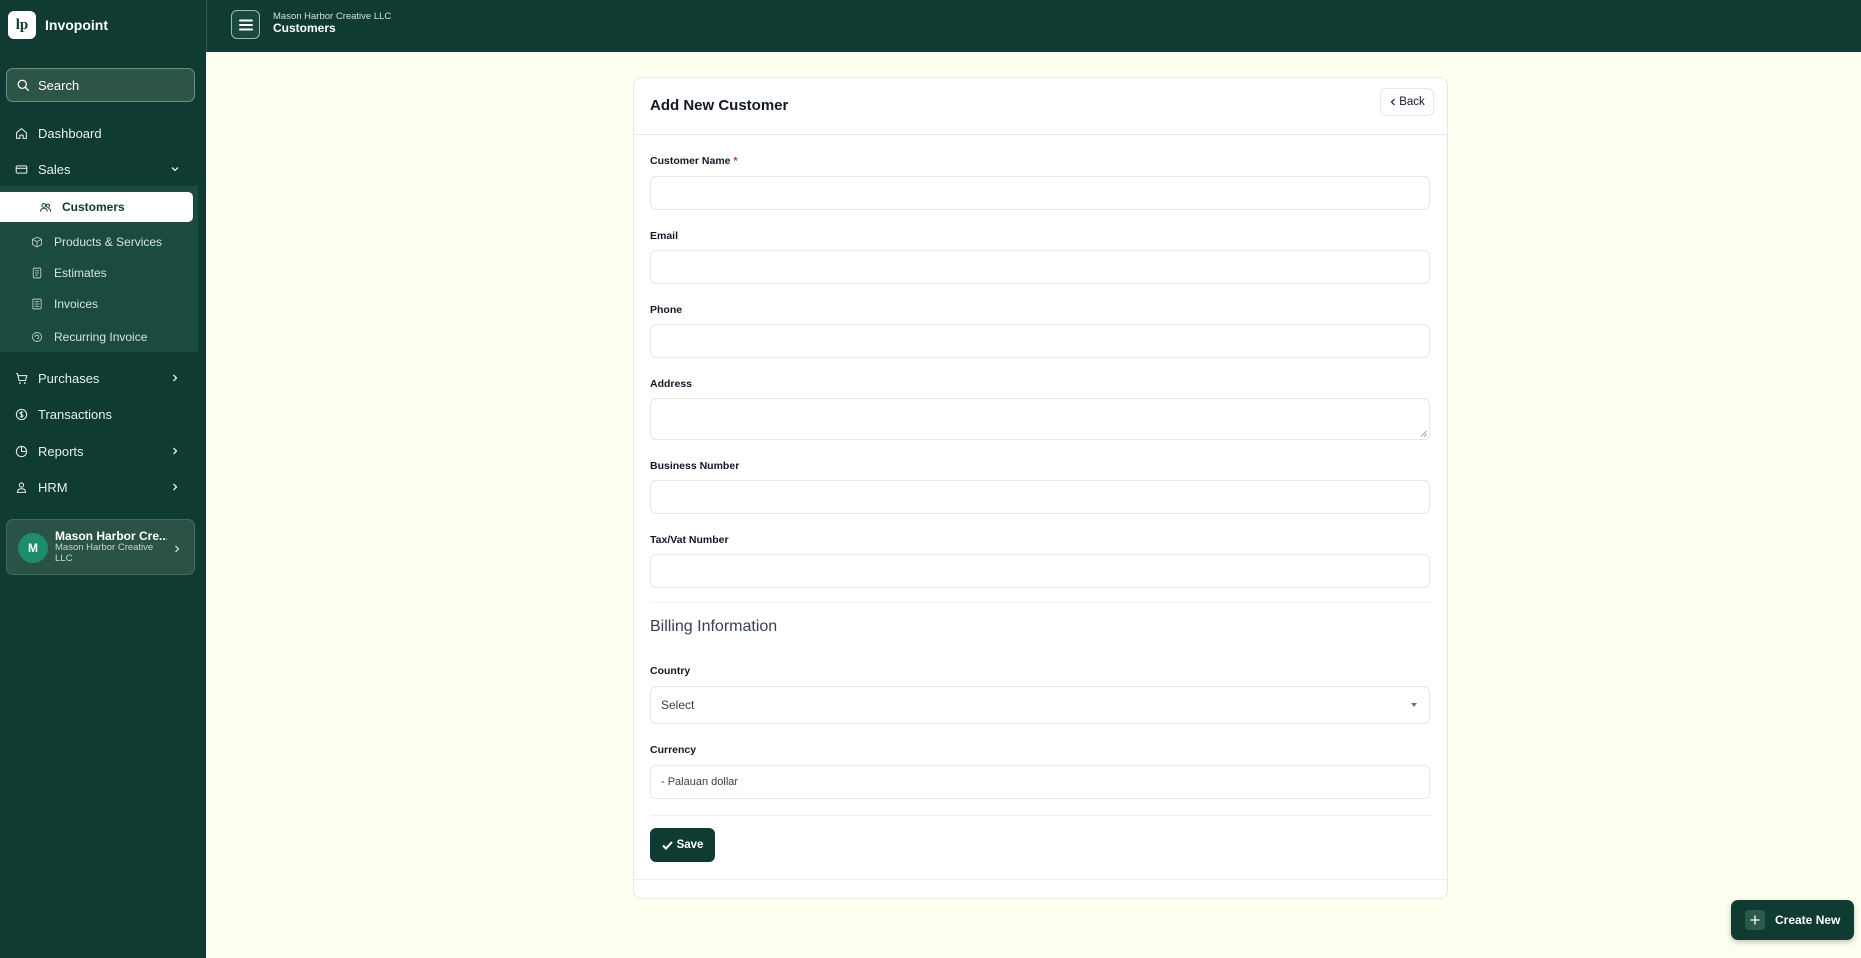 The width and height of the screenshot is (1861, 958). I want to click on chevron-down-icon, so click(175, 169).